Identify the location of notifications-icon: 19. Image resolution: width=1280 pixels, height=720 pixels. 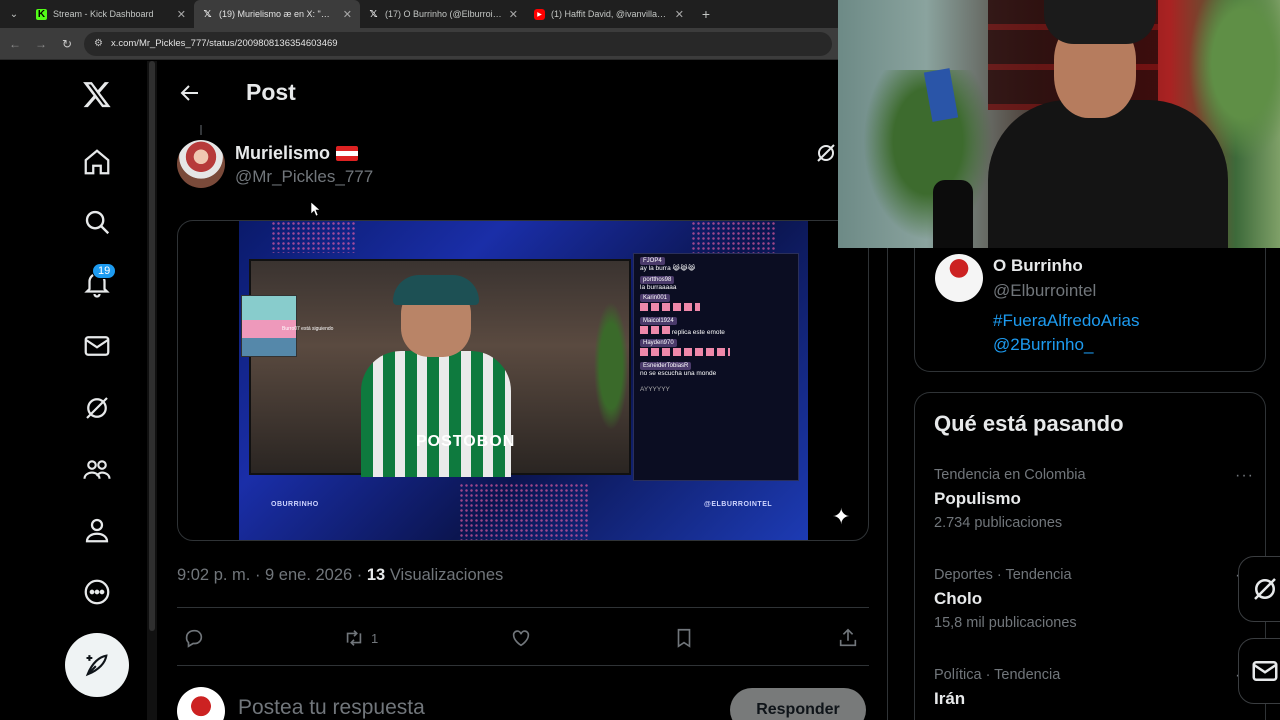
(97, 283).